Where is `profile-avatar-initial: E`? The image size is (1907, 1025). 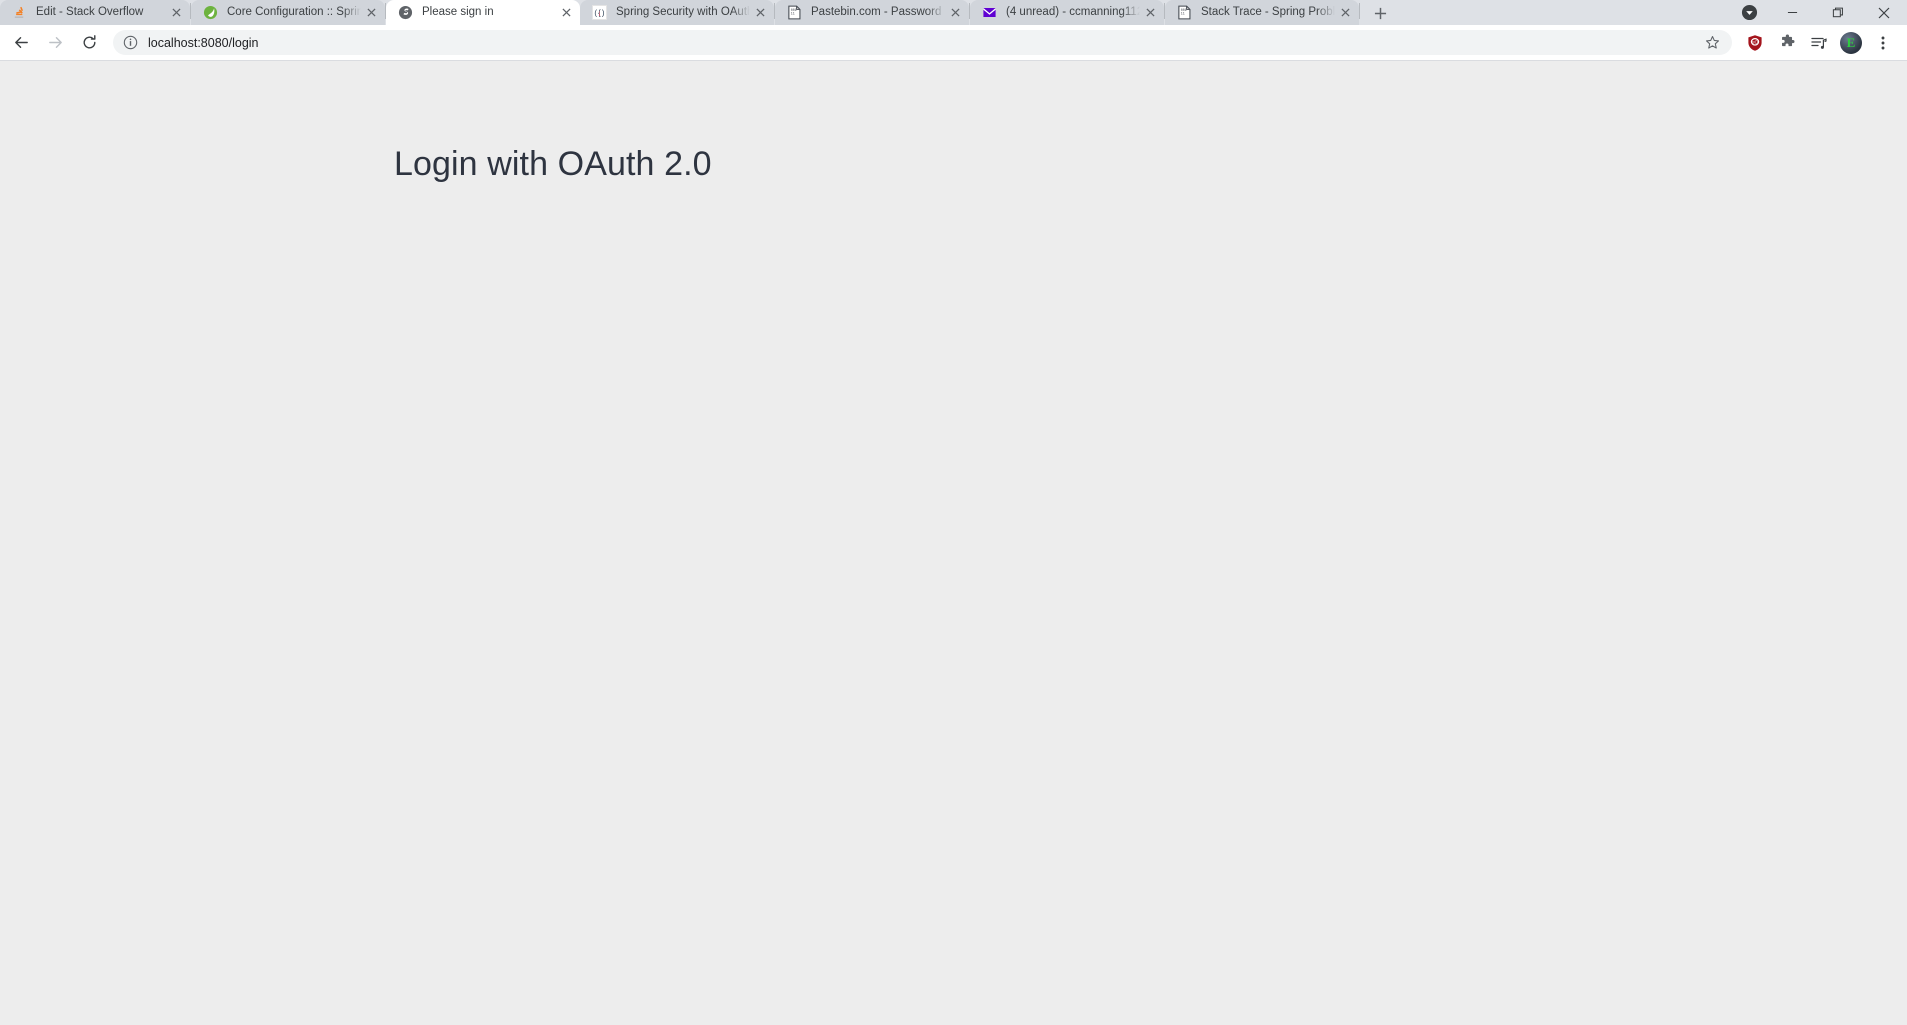 profile-avatar-initial: E is located at coordinates (1851, 42).